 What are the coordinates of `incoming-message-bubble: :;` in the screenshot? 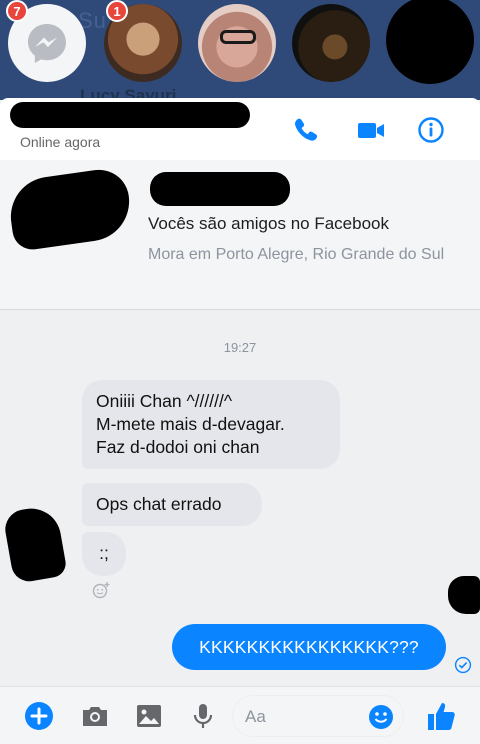 It's located at (104, 554).